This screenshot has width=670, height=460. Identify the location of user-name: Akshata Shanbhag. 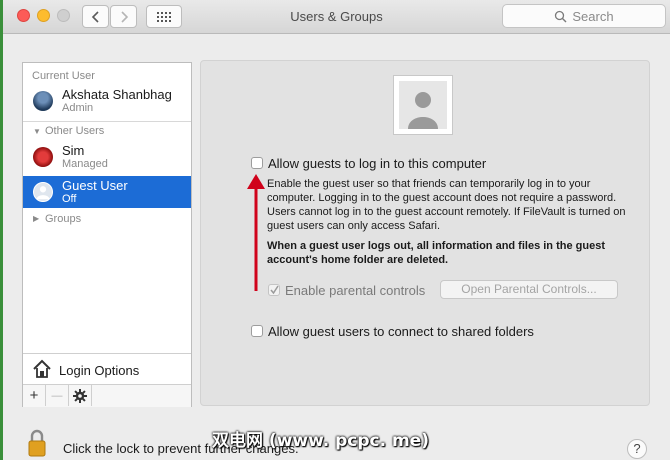
(117, 94).